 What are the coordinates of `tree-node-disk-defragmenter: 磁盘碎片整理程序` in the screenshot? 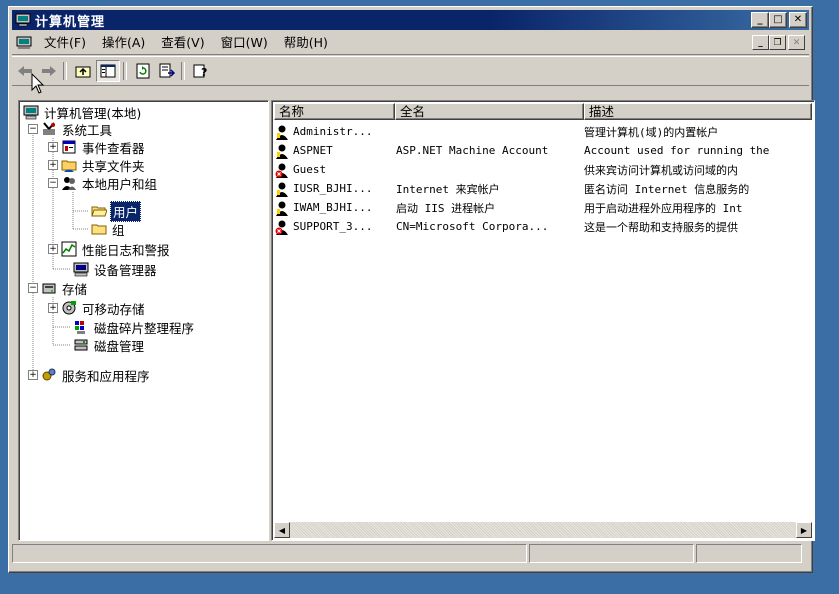 It's located at (134, 327).